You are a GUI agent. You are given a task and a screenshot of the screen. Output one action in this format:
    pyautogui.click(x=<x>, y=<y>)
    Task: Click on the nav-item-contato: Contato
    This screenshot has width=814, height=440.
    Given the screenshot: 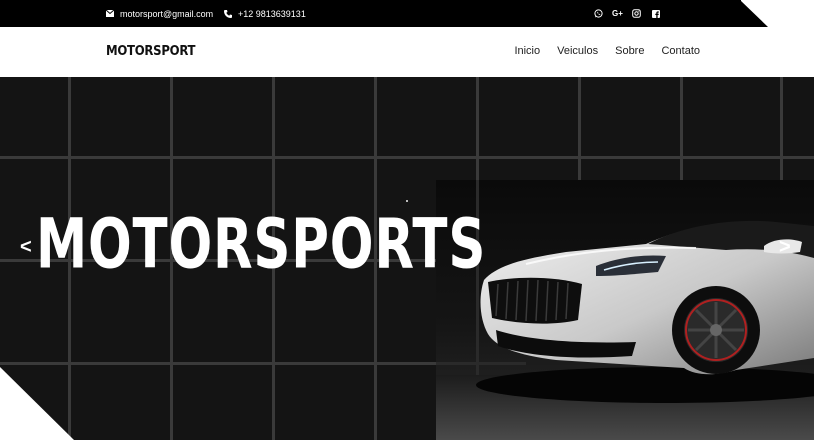 What is the action you would take?
    pyautogui.click(x=680, y=51)
    